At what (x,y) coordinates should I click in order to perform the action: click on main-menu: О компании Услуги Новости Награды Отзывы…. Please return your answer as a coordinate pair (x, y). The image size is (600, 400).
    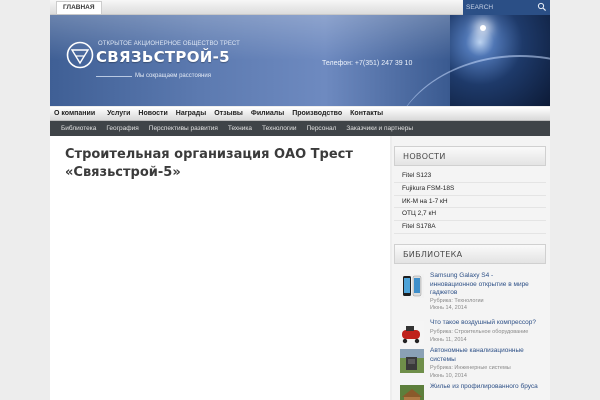
    Looking at the image, I should click on (300, 114).